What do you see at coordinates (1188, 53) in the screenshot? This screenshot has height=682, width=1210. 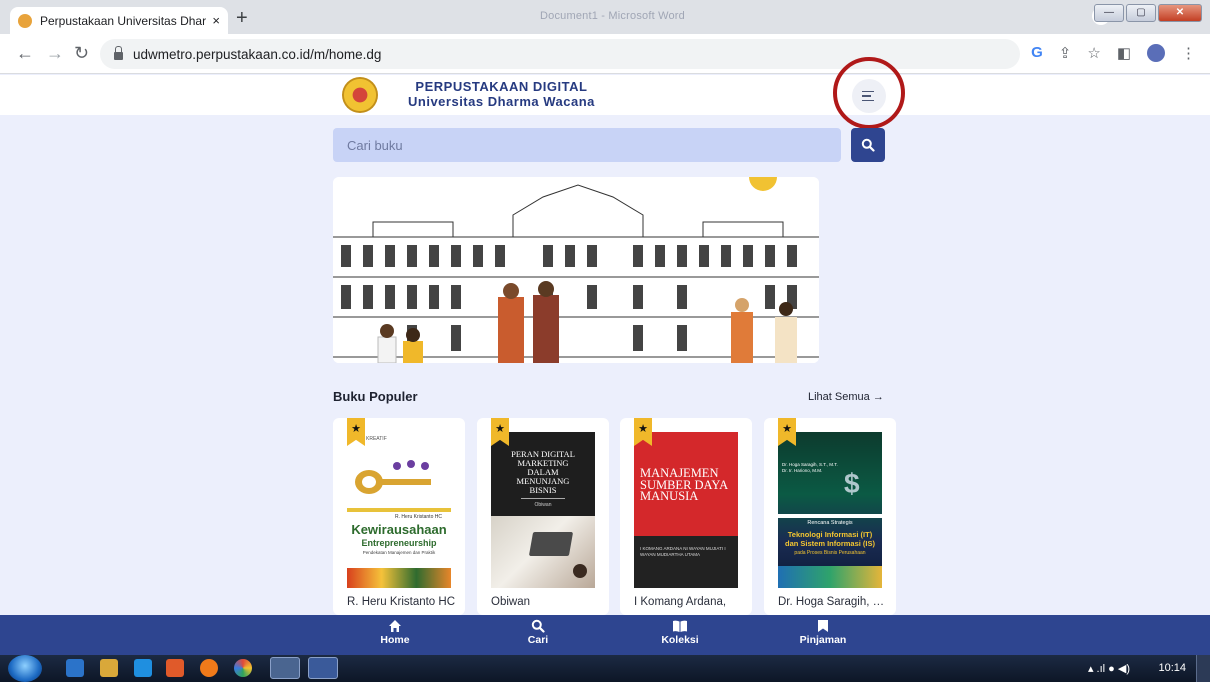 I see `kebab-menu-icon: ⋮` at bounding box center [1188, 53].